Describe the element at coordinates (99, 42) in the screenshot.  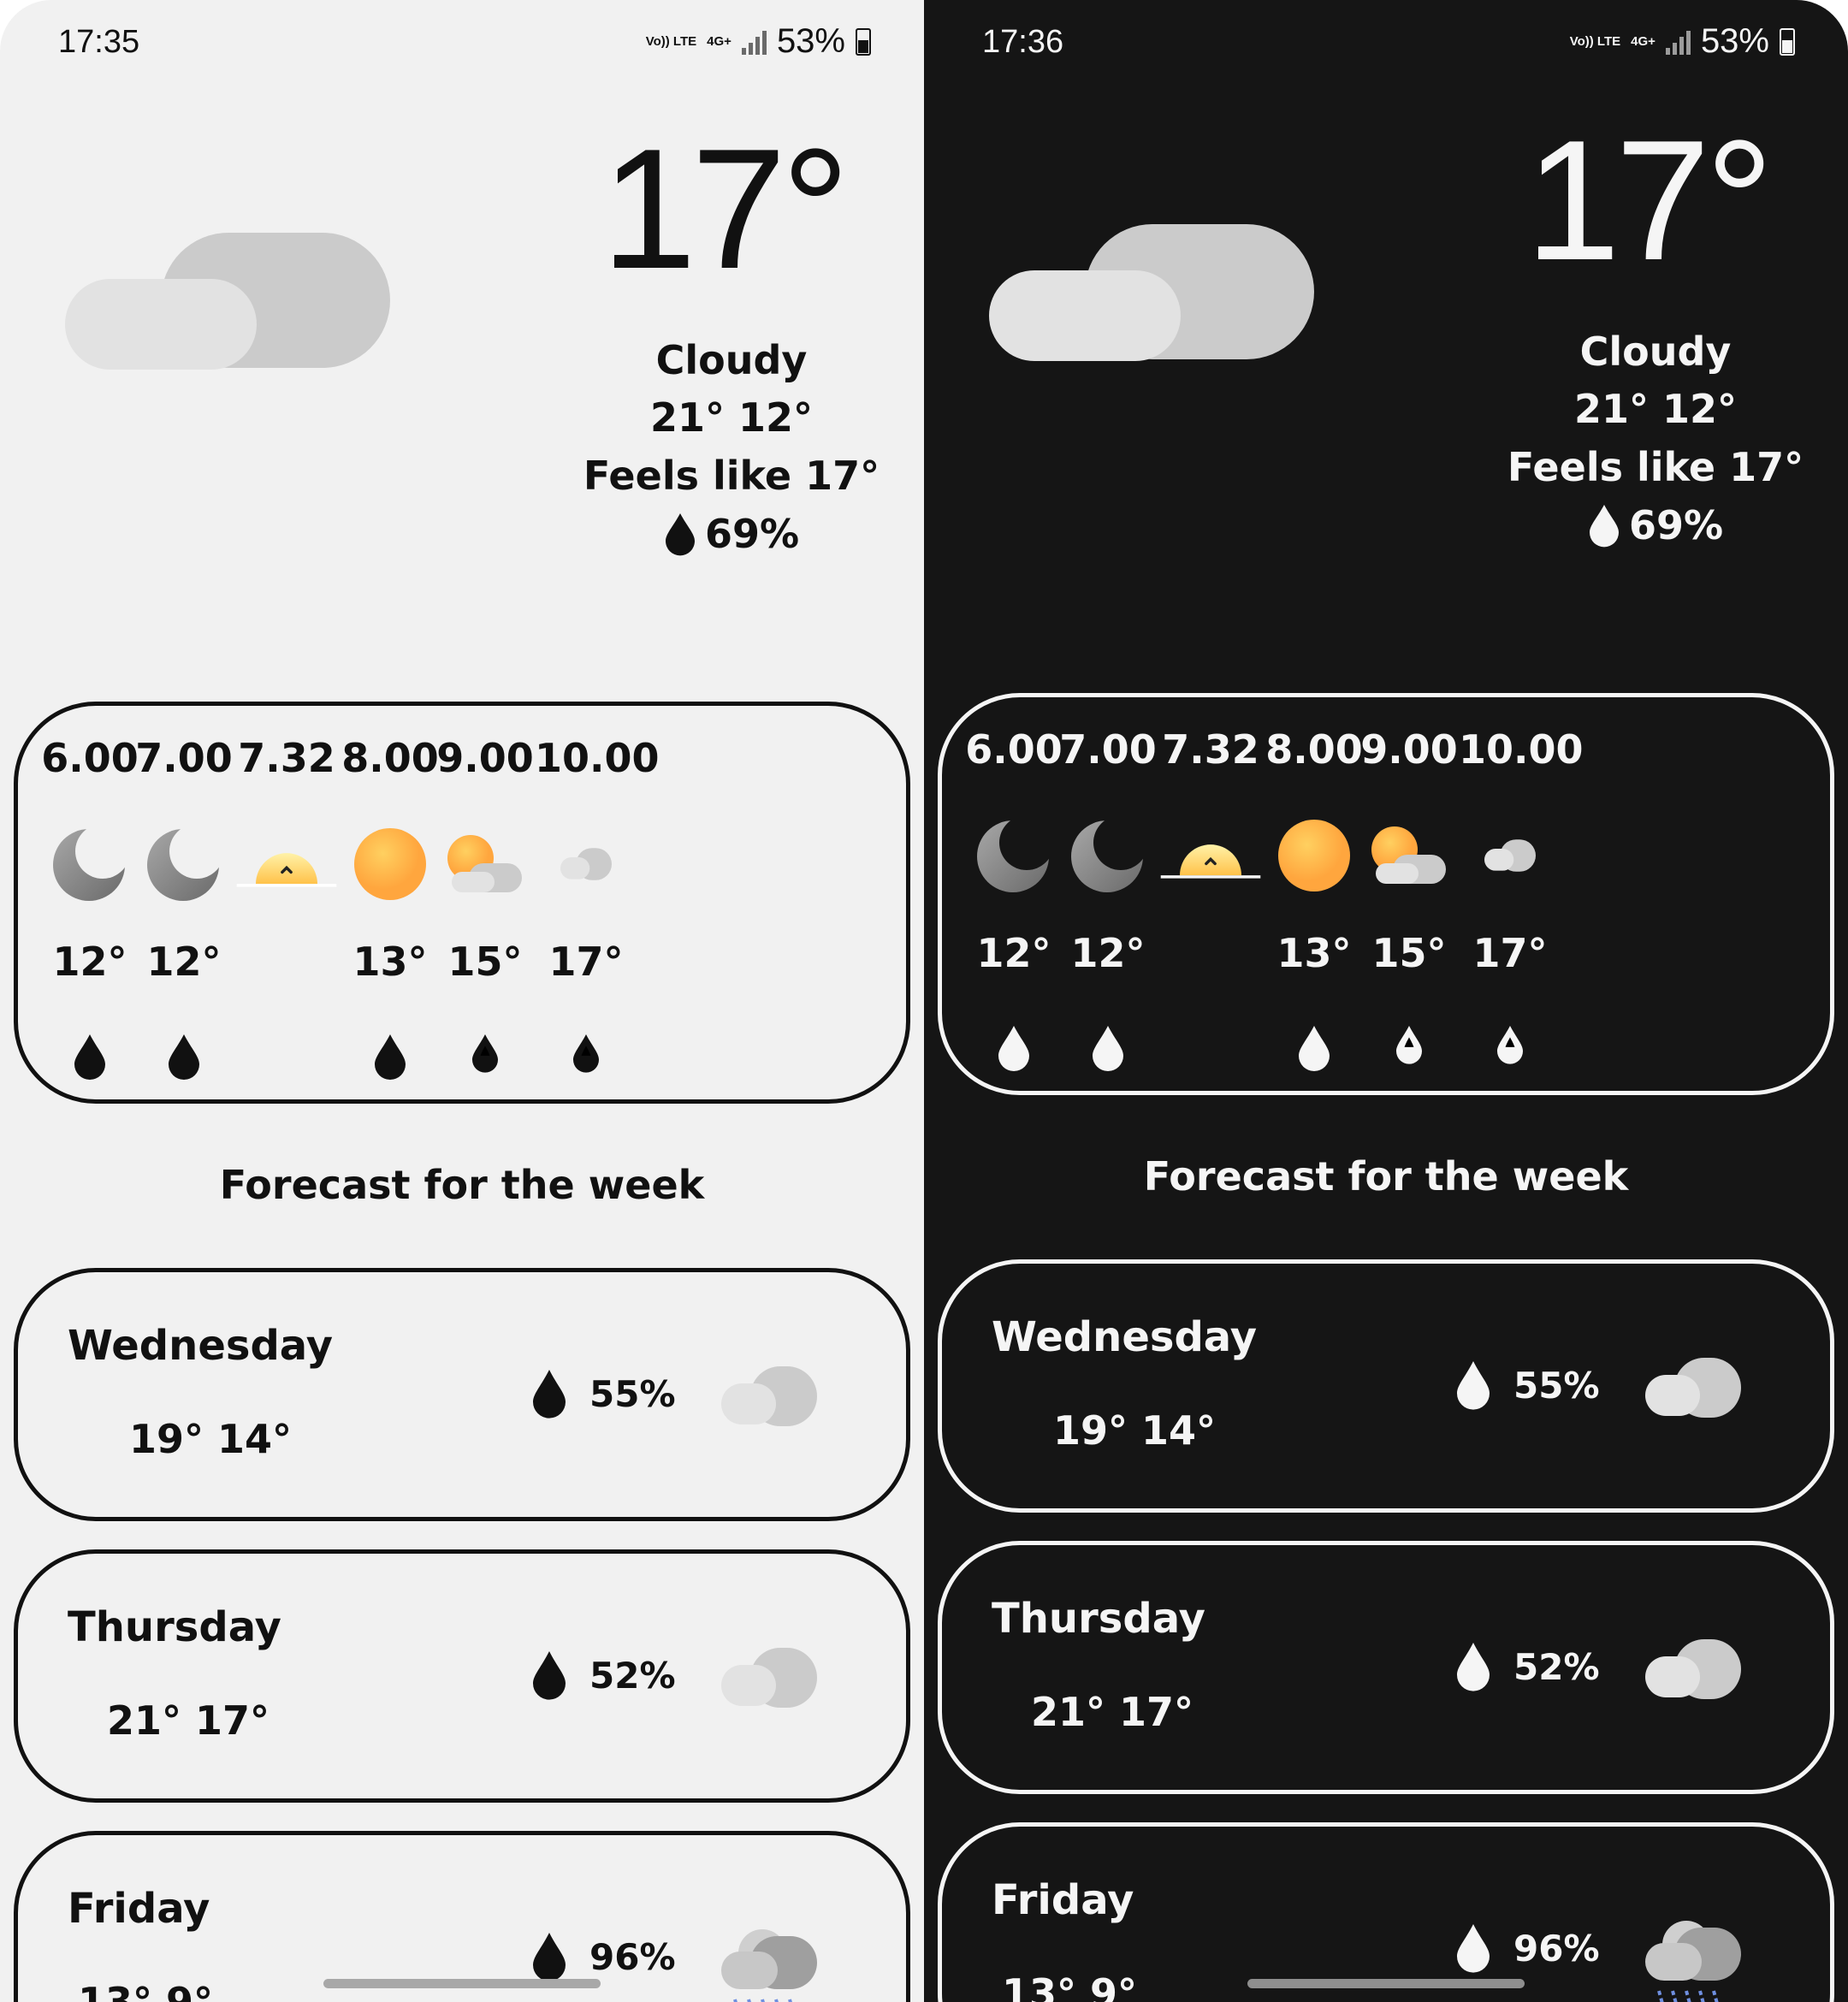
I see `status-time: 17:35` at that location.